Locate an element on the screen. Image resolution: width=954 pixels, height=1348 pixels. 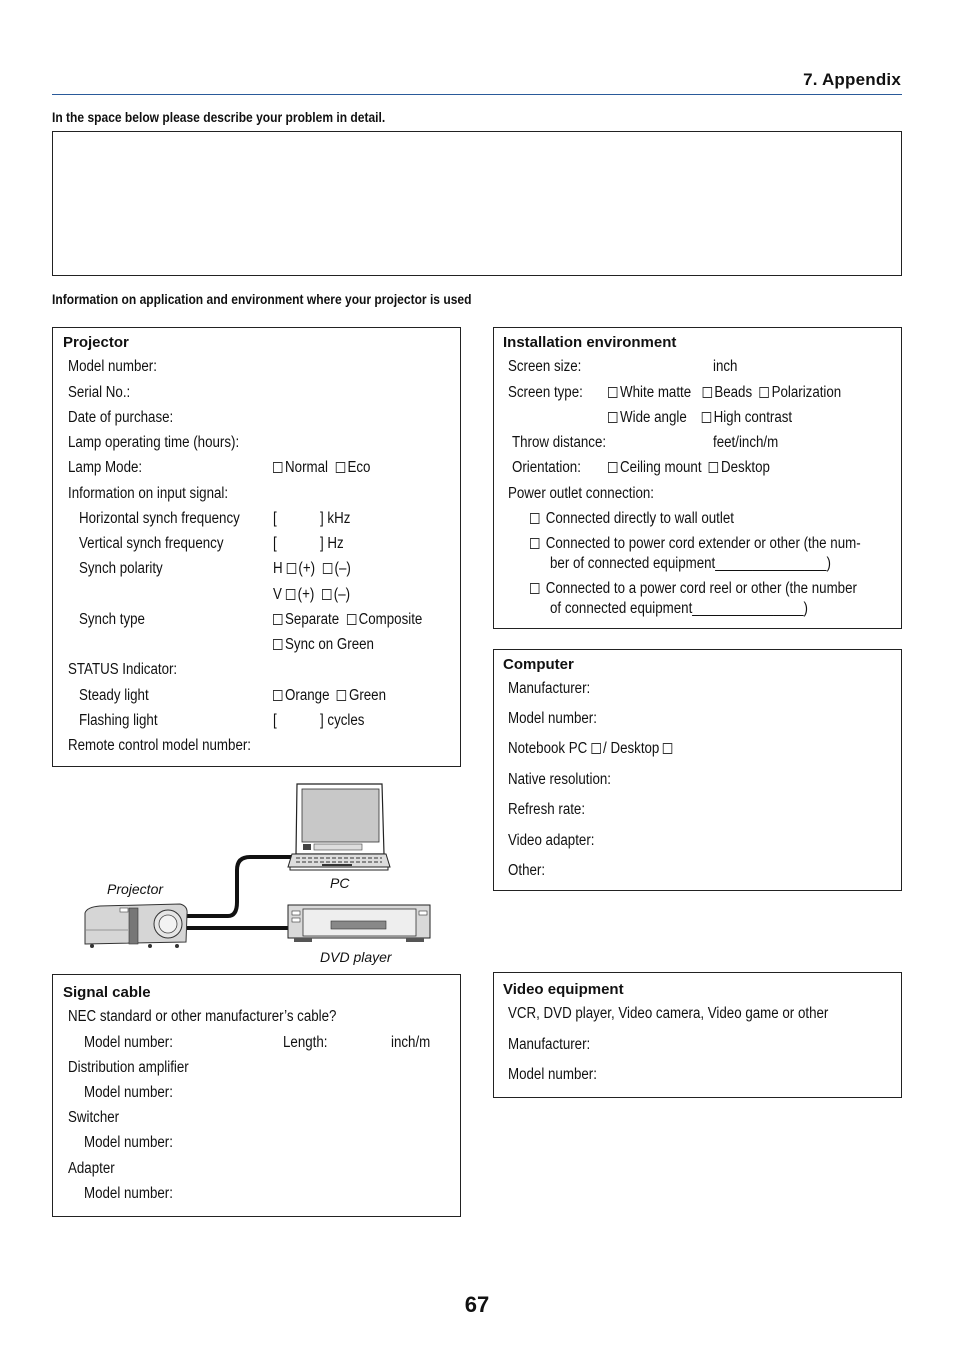
projector-model-number: Model number: is located at coordinates (112, 366).